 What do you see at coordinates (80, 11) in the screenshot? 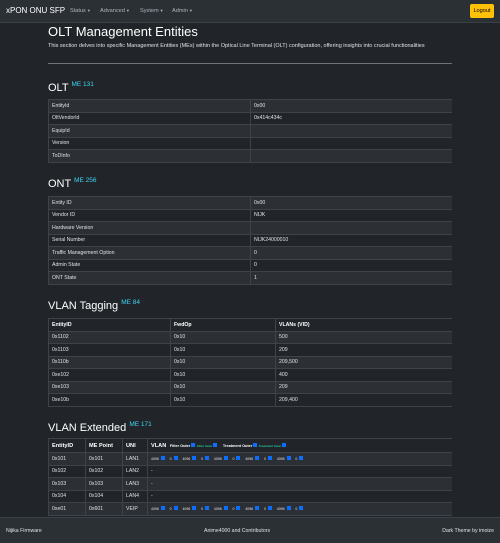
I see `nav-status: Status▼` at bounding box center [80, 11].